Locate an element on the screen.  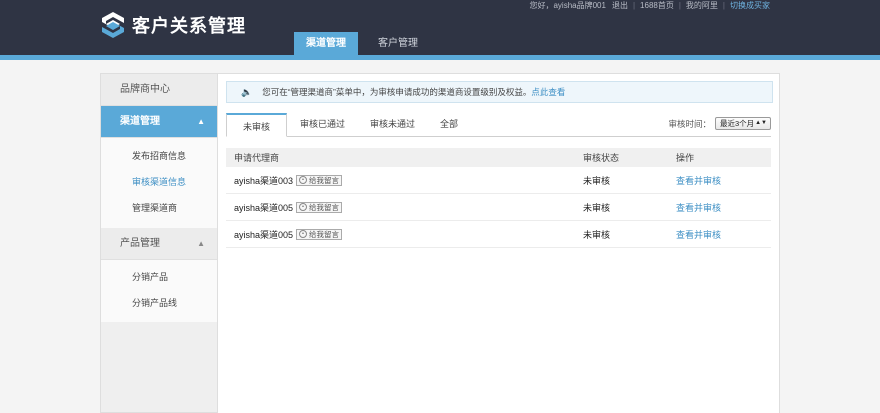
table-header: 申请代理商 审核状态 操作 is located at coordinates (498, 157).